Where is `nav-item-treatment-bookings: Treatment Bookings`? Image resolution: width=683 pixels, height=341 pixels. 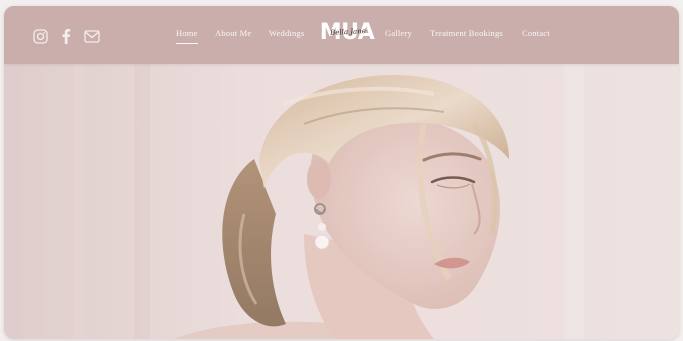
nav-item-treatment-bookings: Treatment Bookings is located at coordinates (466, 33).